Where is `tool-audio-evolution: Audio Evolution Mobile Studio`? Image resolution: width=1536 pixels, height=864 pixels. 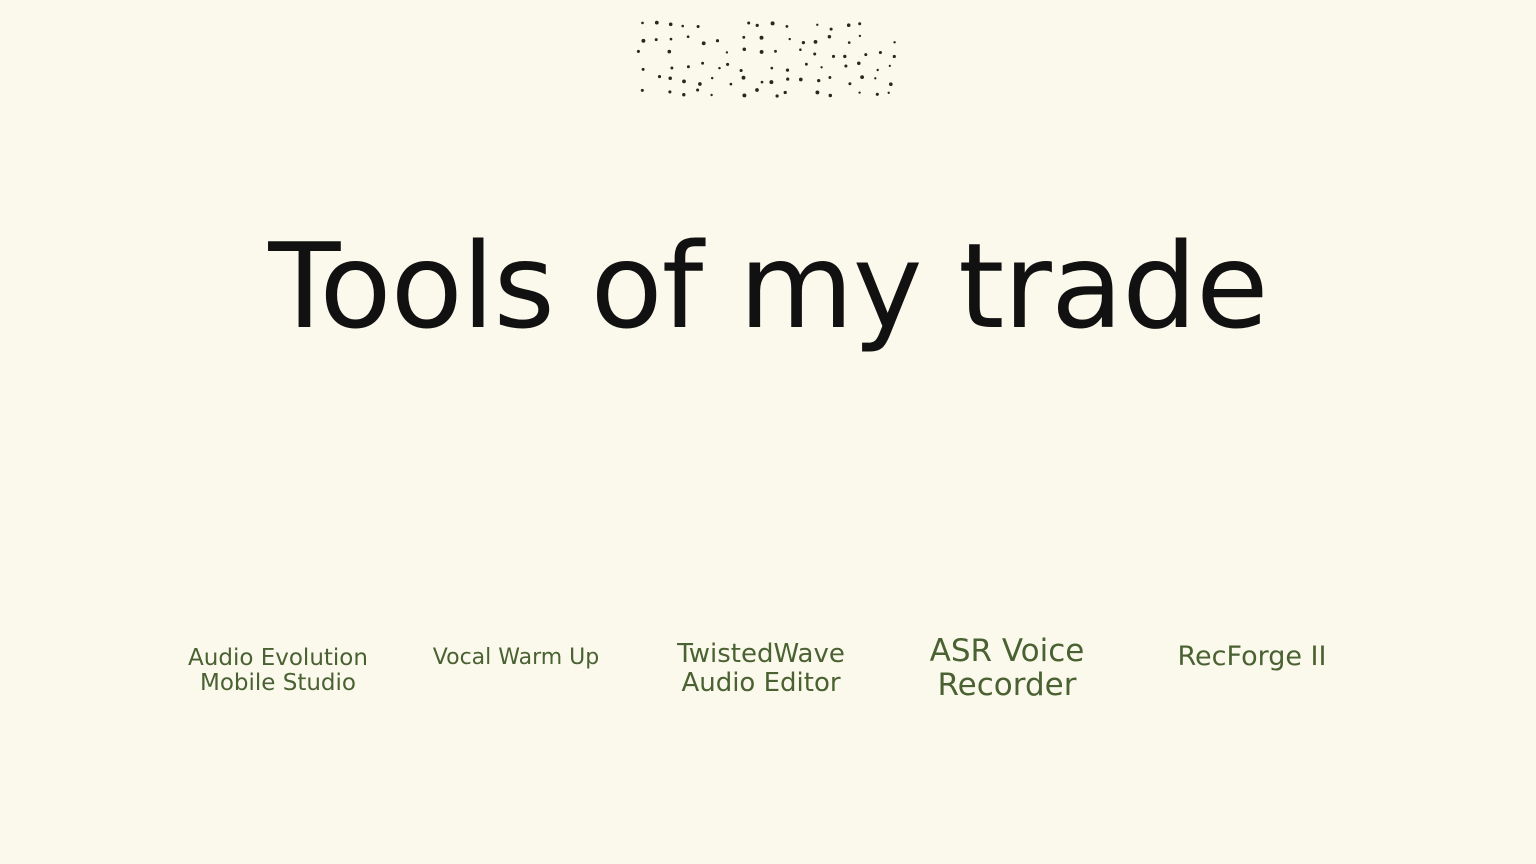 tool-audio-evolution: Audio Evolution Mobile Studio is located at coordinates (278, 671).